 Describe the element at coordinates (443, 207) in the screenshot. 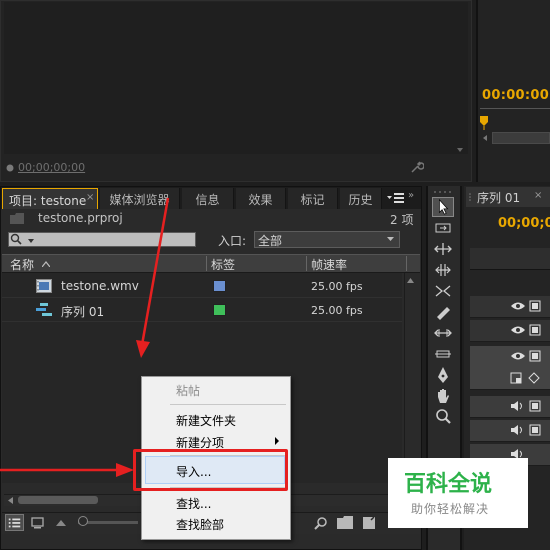

I see `selection-tool` at that location.